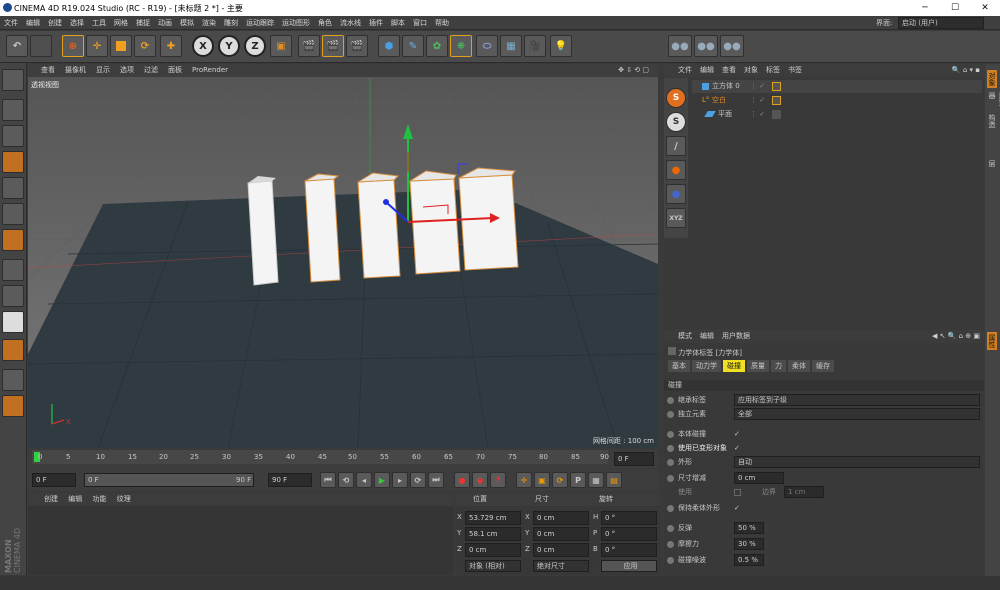  Describe the element at coordinates (13, 110) in the screenshot. I see `model-mode-icon` at that location.